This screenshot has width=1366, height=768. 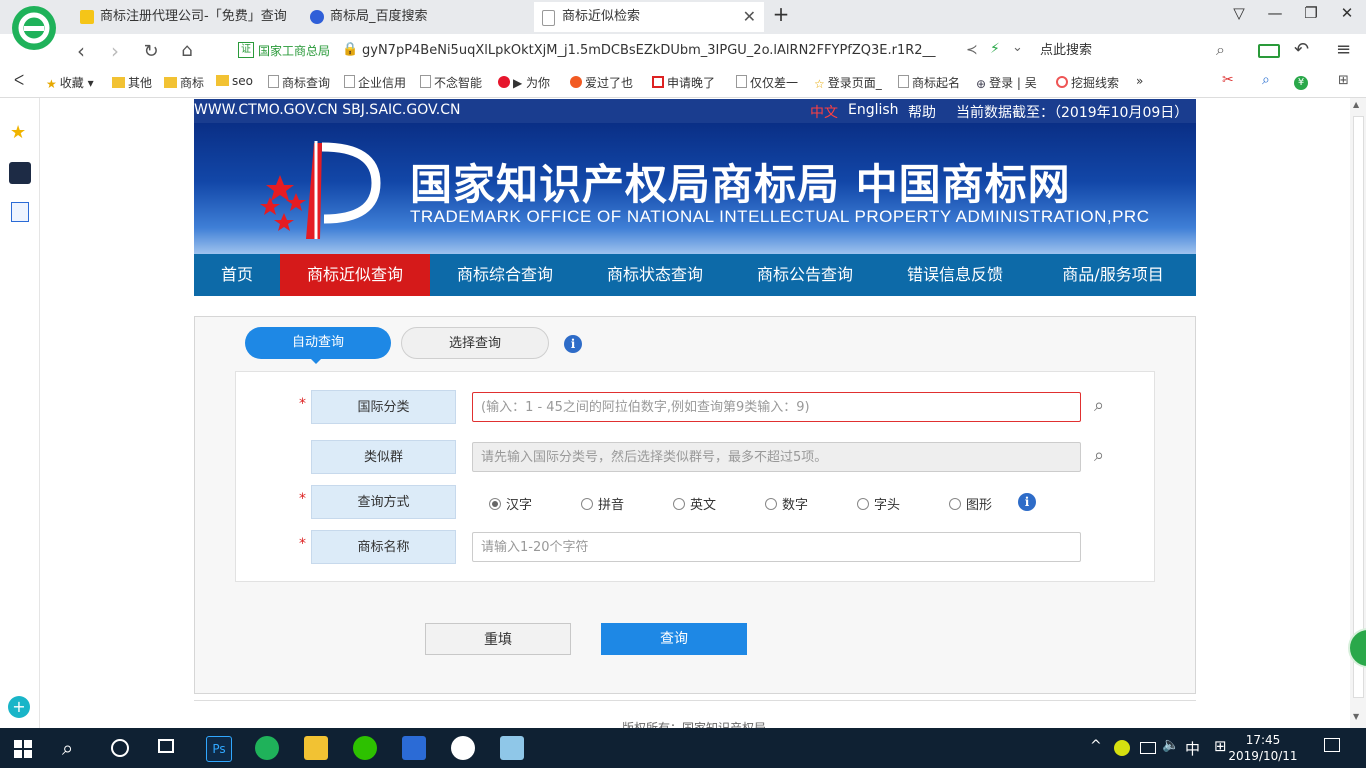 I want to click on minimize-button: —, so click(x=1275, y=13).